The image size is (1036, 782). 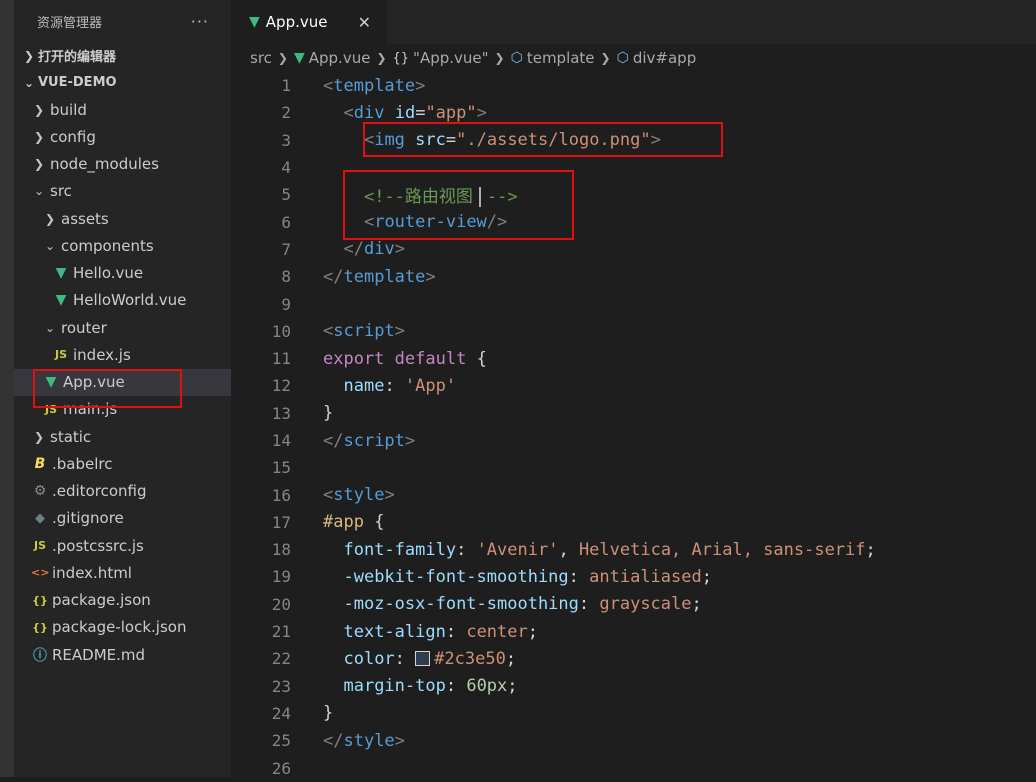 What do you see at coordinates (281, 577) in the screenshot?
I see `line-number: 19` at bounding box center [281, 577].